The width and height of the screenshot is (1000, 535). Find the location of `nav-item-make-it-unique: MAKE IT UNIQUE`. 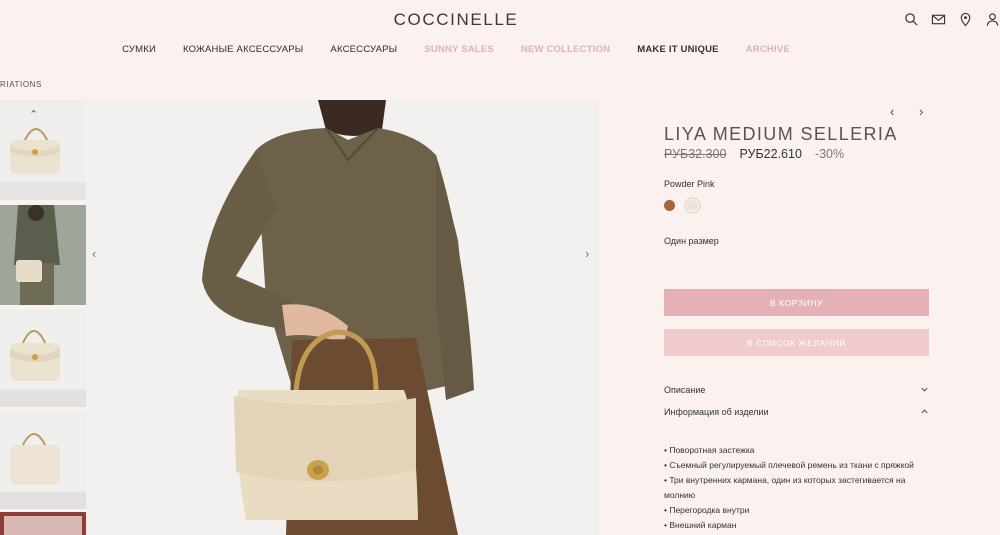

nav-item-make-it-unique: MAKE IT UNIQUE is located at coordinates (677, 49).